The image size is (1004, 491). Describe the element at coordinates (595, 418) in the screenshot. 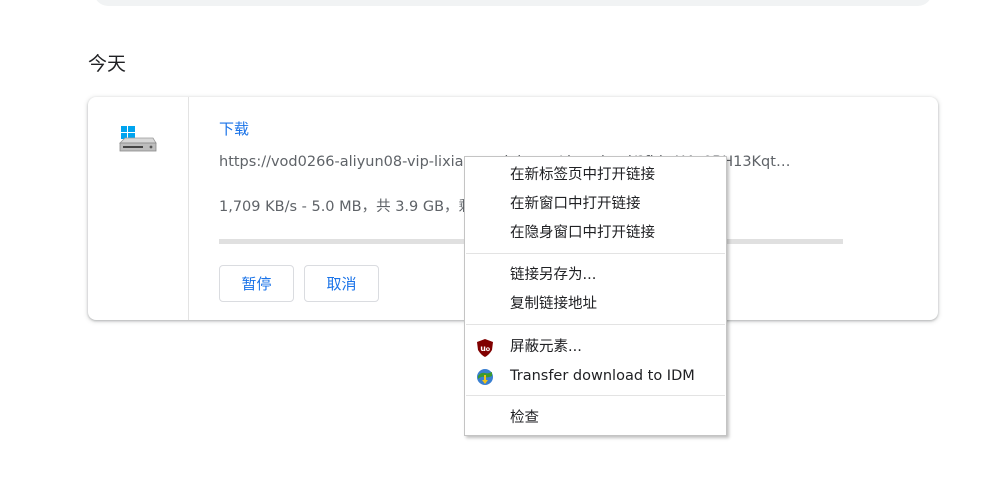

I see `menu-inspect: 检查` at that location.